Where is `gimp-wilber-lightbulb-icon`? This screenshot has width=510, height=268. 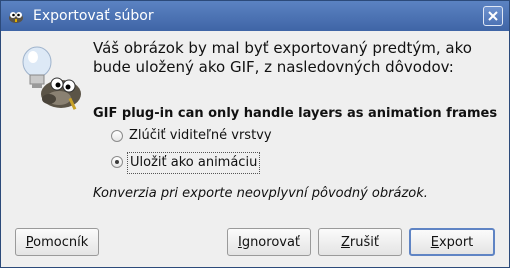 gimp-wilber-lightbulb-icon is located at coordinates (50, 79).